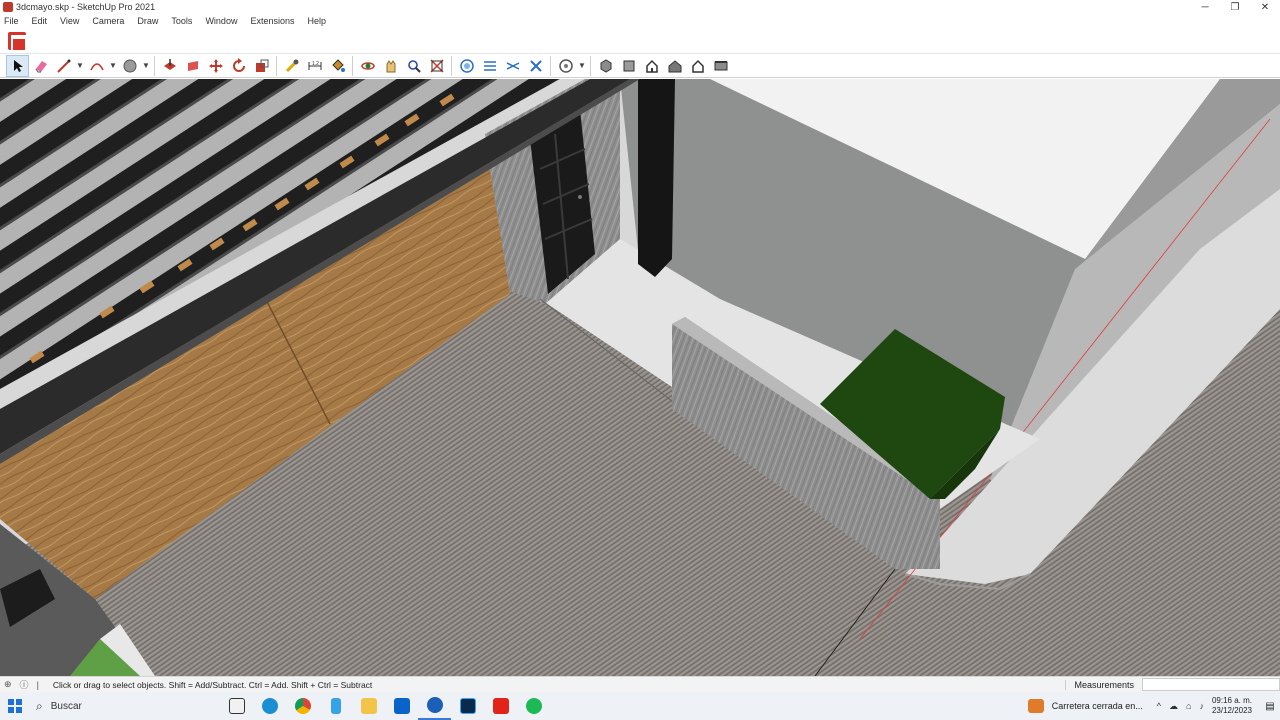 The width and height of the screenshot is (1280, 720). I want to click on taskbar-apps, so click(385, 706).